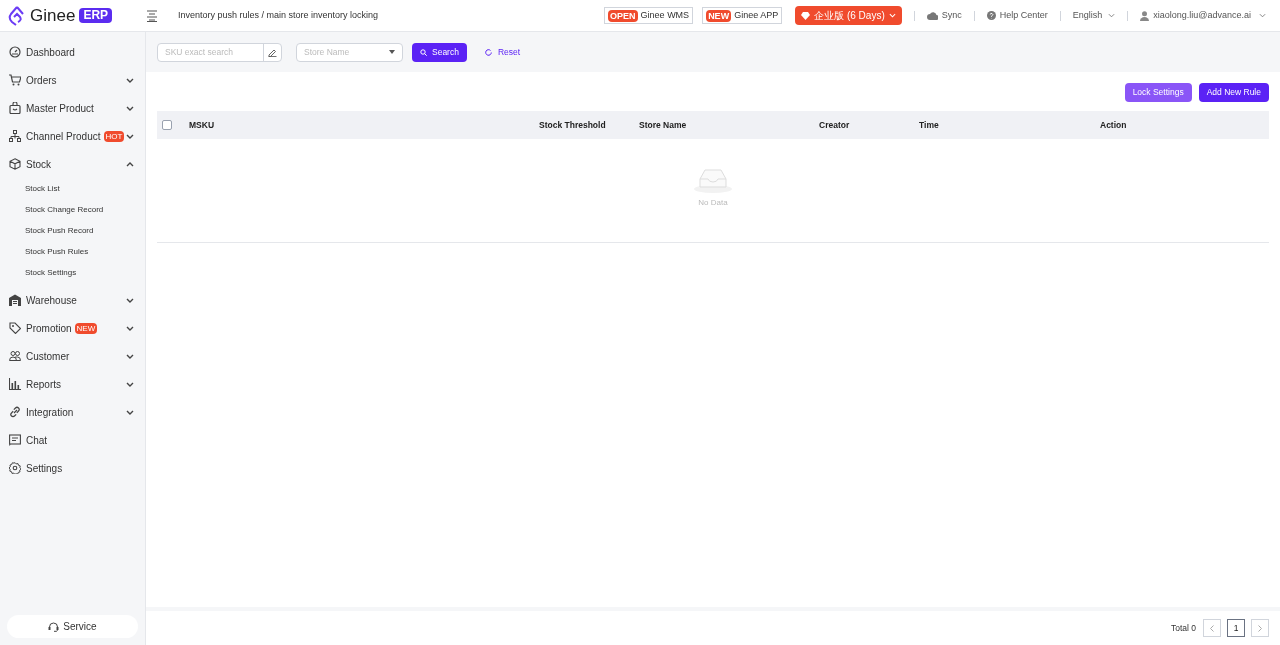 The width and height of the screenshot is (1280, 645). Describe the element at coordinates (72, 251) in the screenshot. I see `sidebar-subitem: Stock Push Rules` at that location.